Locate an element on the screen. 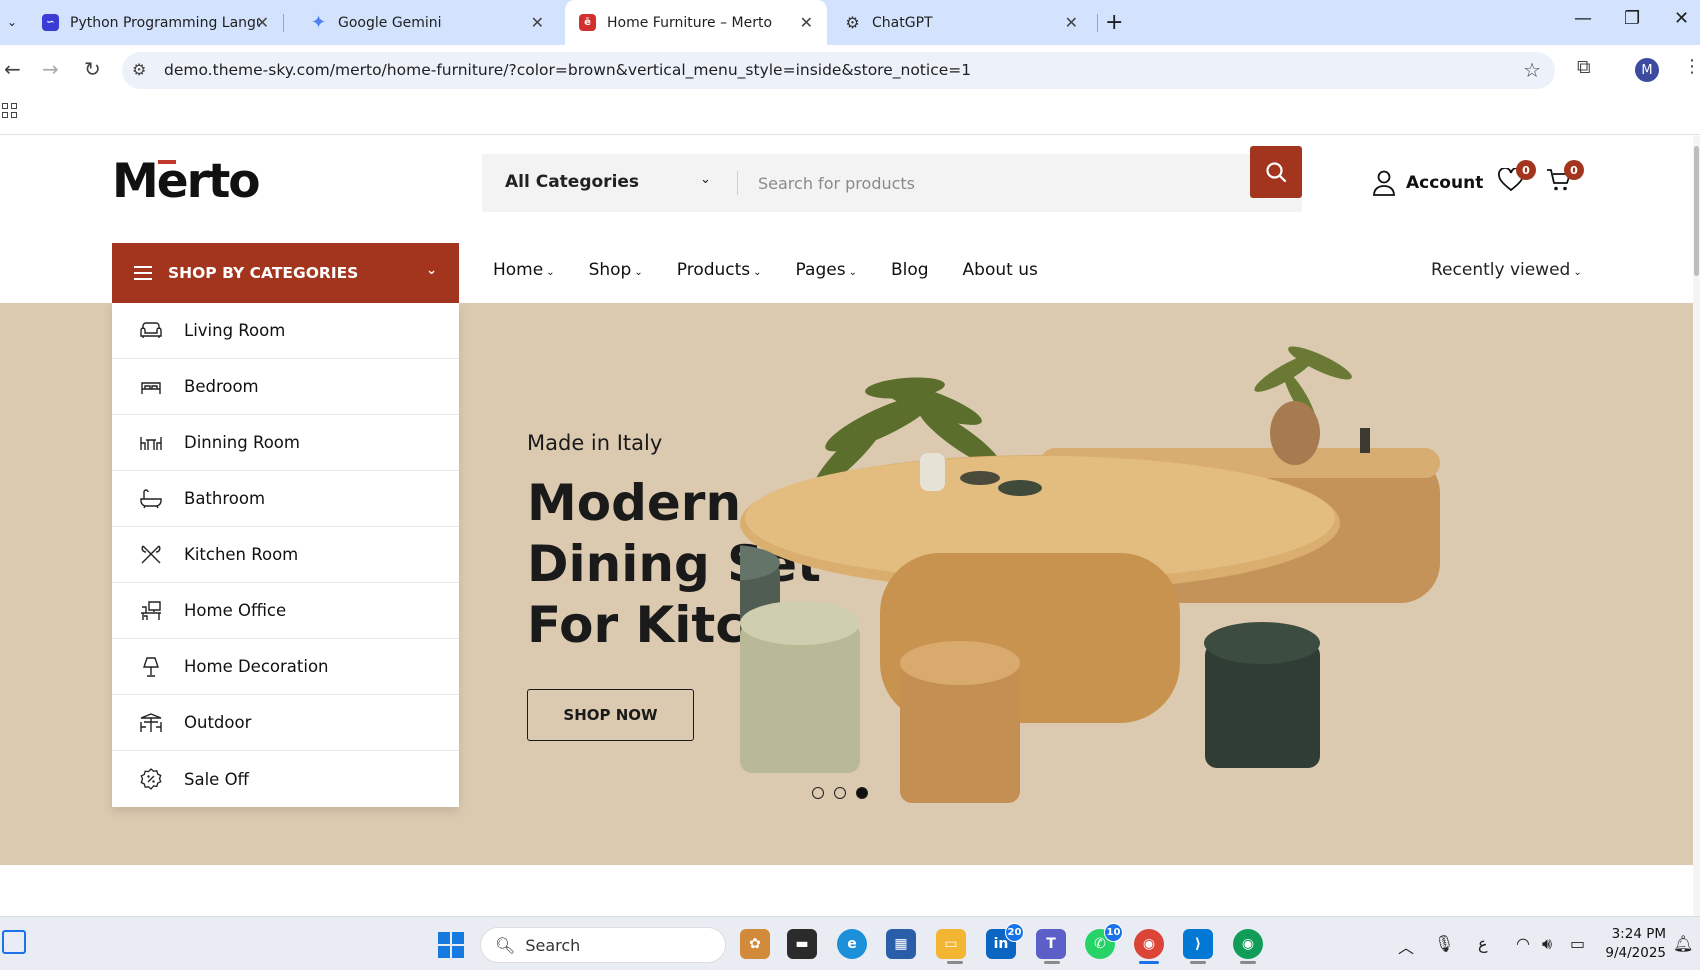  stool-dark-green is located at coordinates (1262, 695).